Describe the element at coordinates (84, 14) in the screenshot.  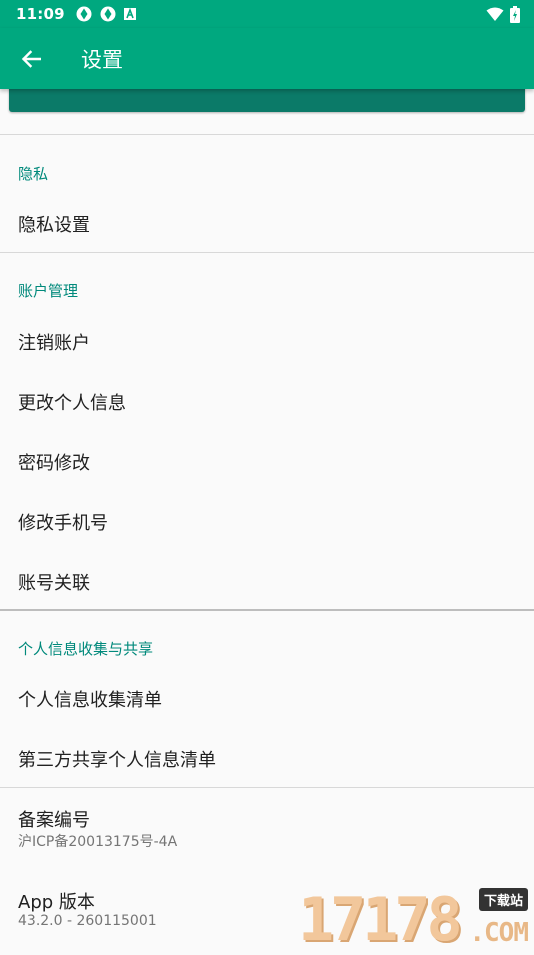
I see `sync-notification-icon` at that location.